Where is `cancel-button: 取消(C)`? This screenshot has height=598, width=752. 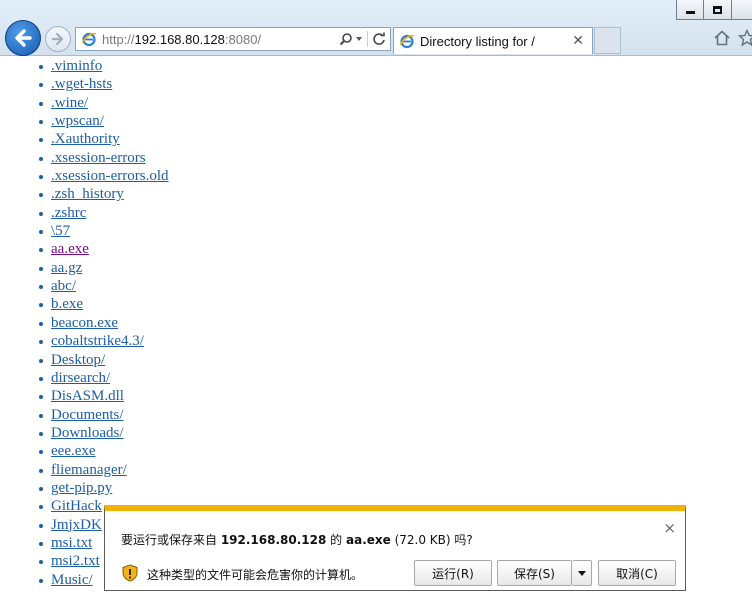 cancel-button: 取消(C) is located at coordinates (637, 573).